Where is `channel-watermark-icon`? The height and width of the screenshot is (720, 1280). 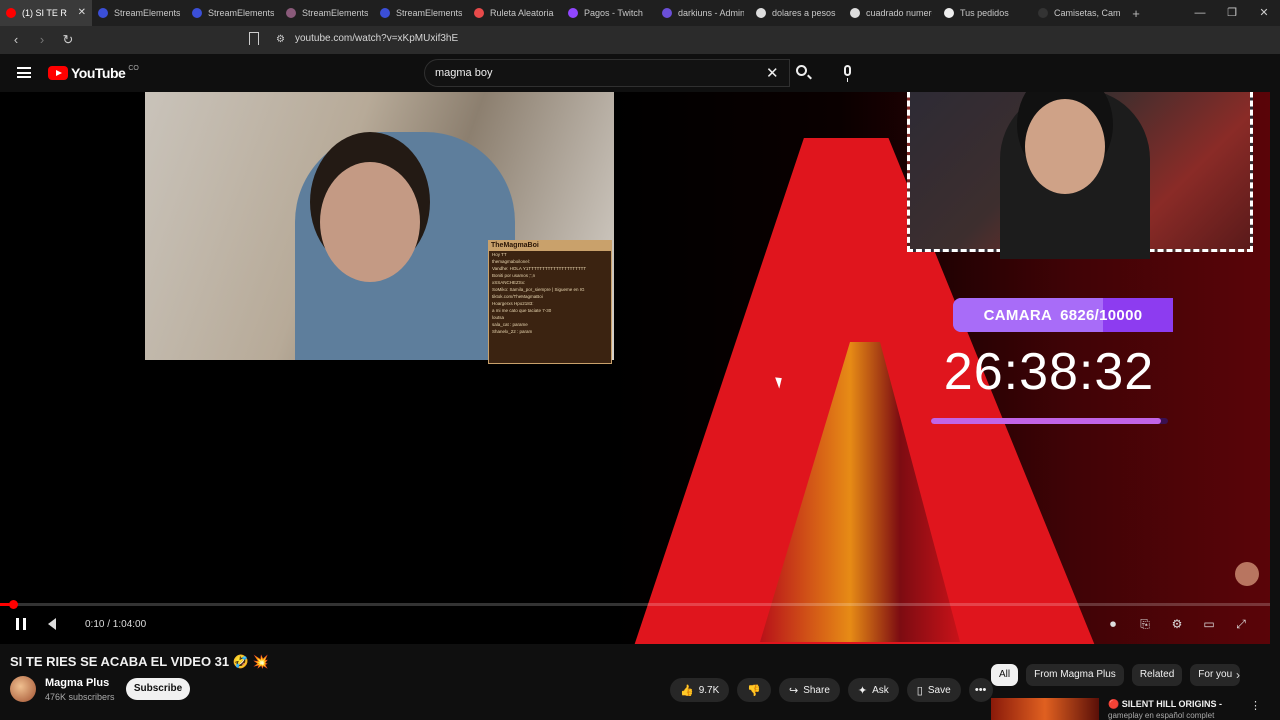 channel-watermark-icon is located at coordinates (1247, 574).